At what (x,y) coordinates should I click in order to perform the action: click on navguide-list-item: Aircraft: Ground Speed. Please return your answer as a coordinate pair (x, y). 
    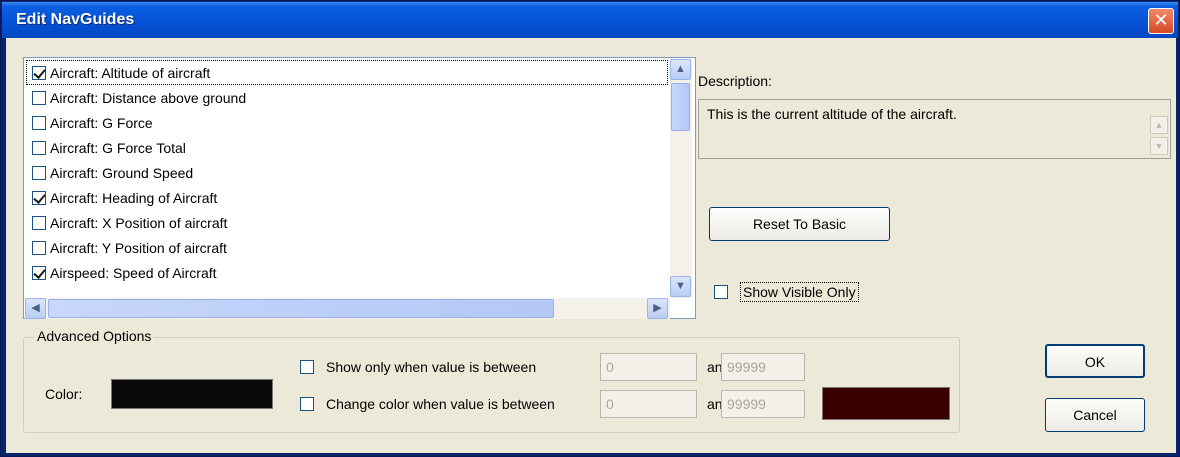
    Looking at the image, I should click on (347, 172).